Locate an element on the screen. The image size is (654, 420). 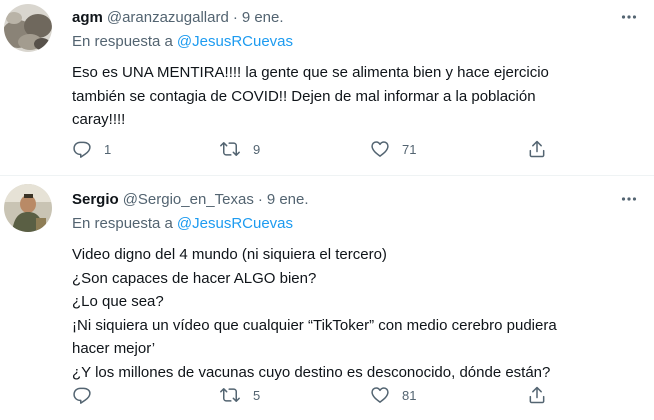
display-name: agm is located at coordinates (87, 17).